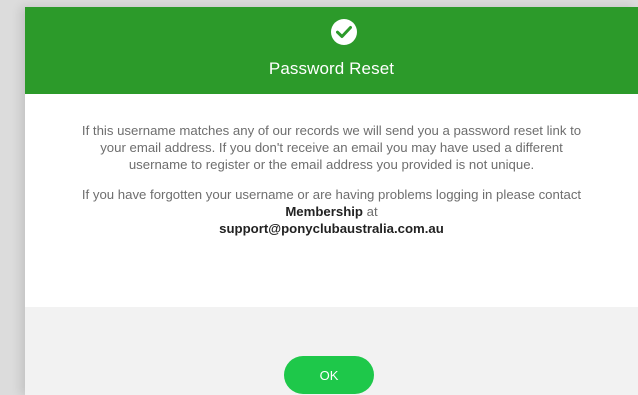  I want to click on checkmark-icon, so click(344, 32).